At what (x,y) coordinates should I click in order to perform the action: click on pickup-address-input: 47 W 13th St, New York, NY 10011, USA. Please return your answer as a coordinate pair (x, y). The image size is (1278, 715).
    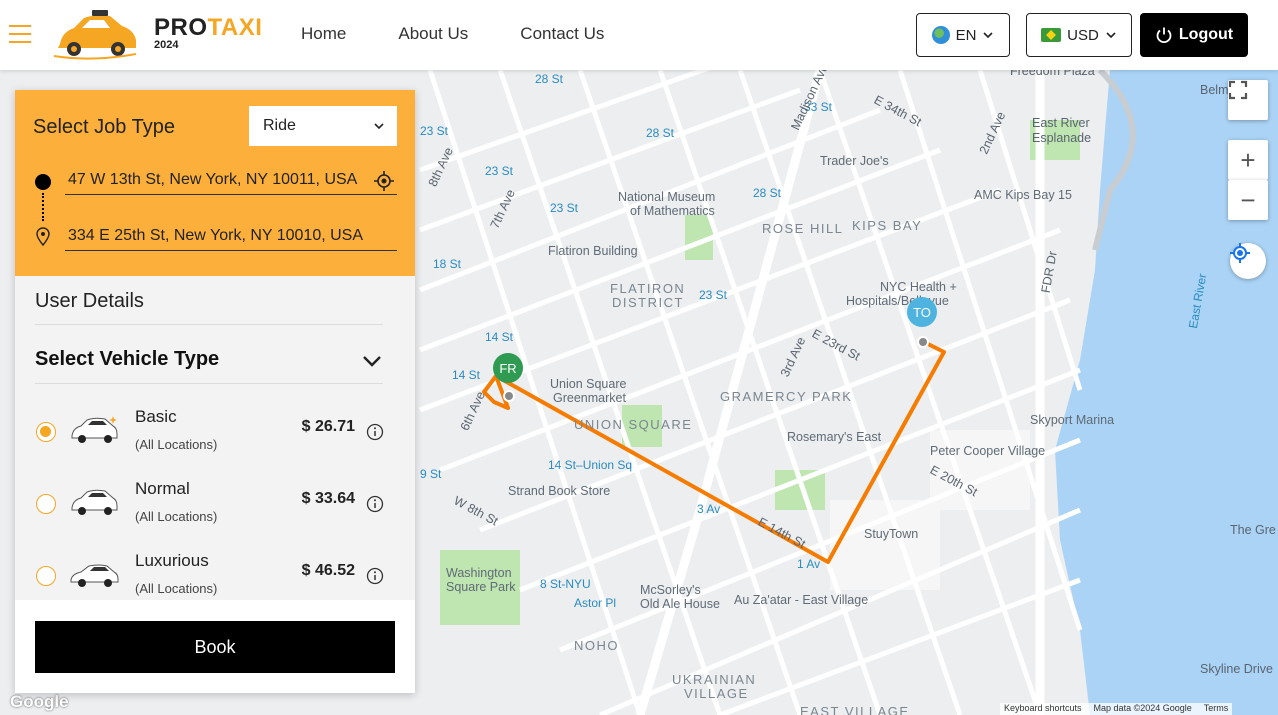
    Looking at the image, I should click on (231, 180).